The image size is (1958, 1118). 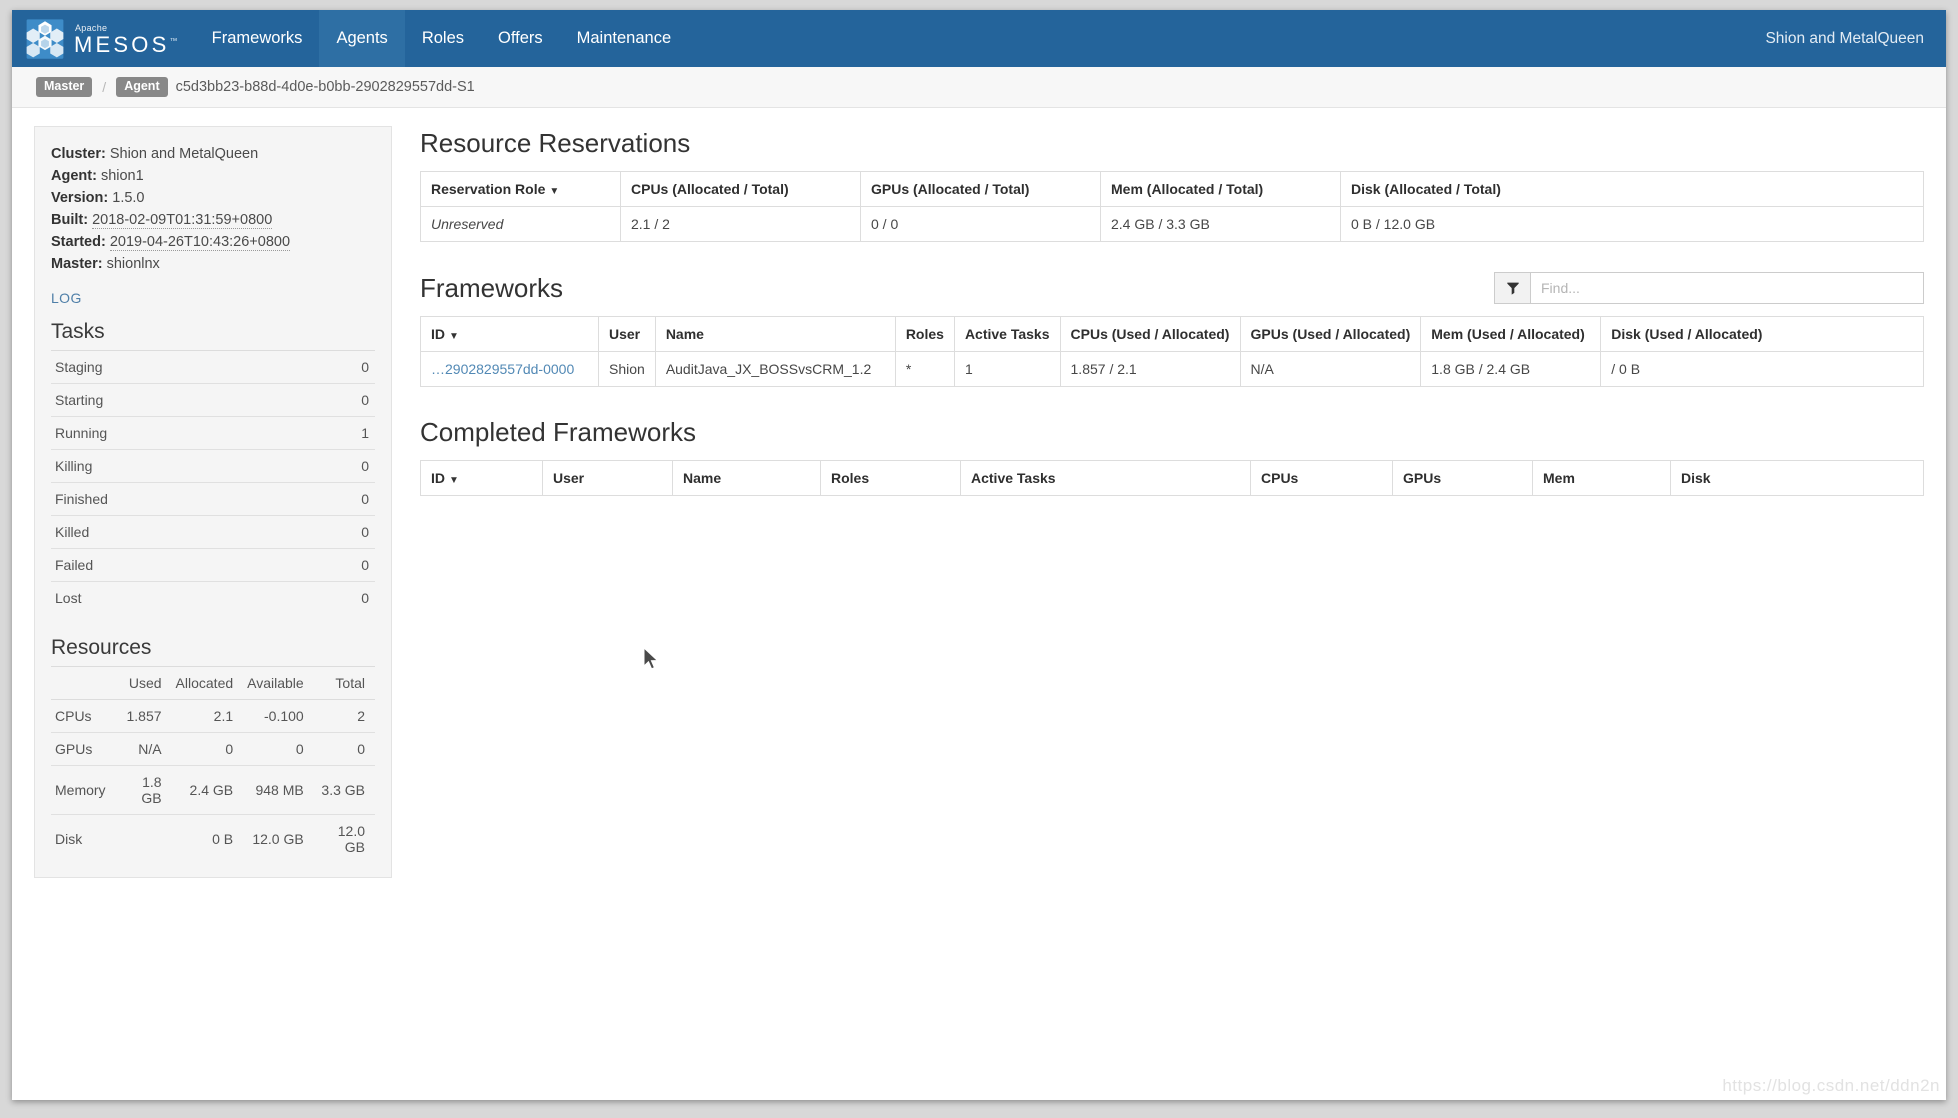 What do you see at coordinates (278, 749) in the screenshot?
I see `resource-available-gpus: 0` at bounding box center [278, 749].